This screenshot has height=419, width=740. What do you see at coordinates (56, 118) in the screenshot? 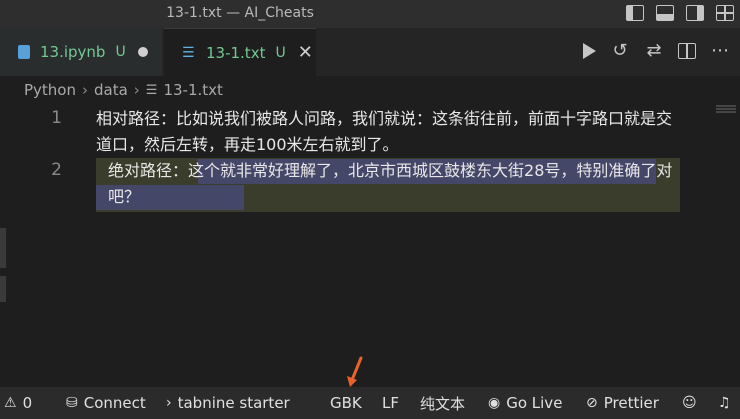
I see `line-number: 1` at bounding box center [56, 118].